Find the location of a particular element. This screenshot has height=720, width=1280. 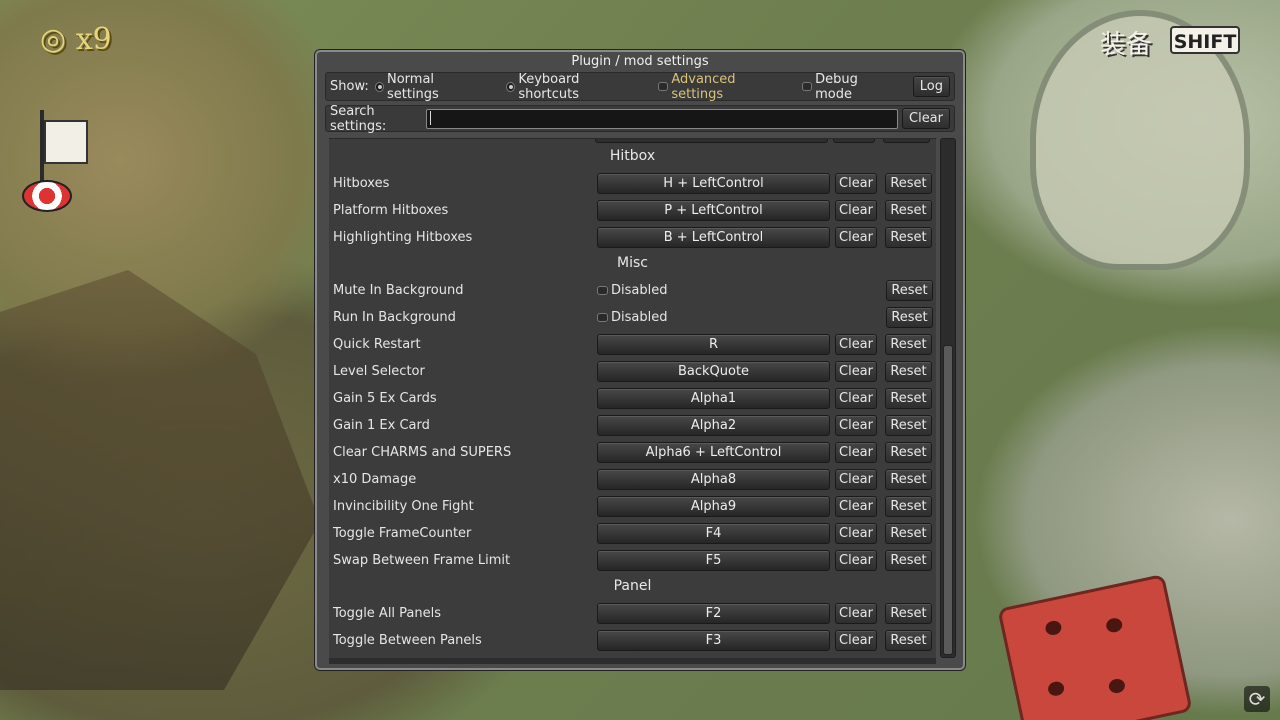

key-binding-button: B + LeftControl is located at coordinates (713, 237).